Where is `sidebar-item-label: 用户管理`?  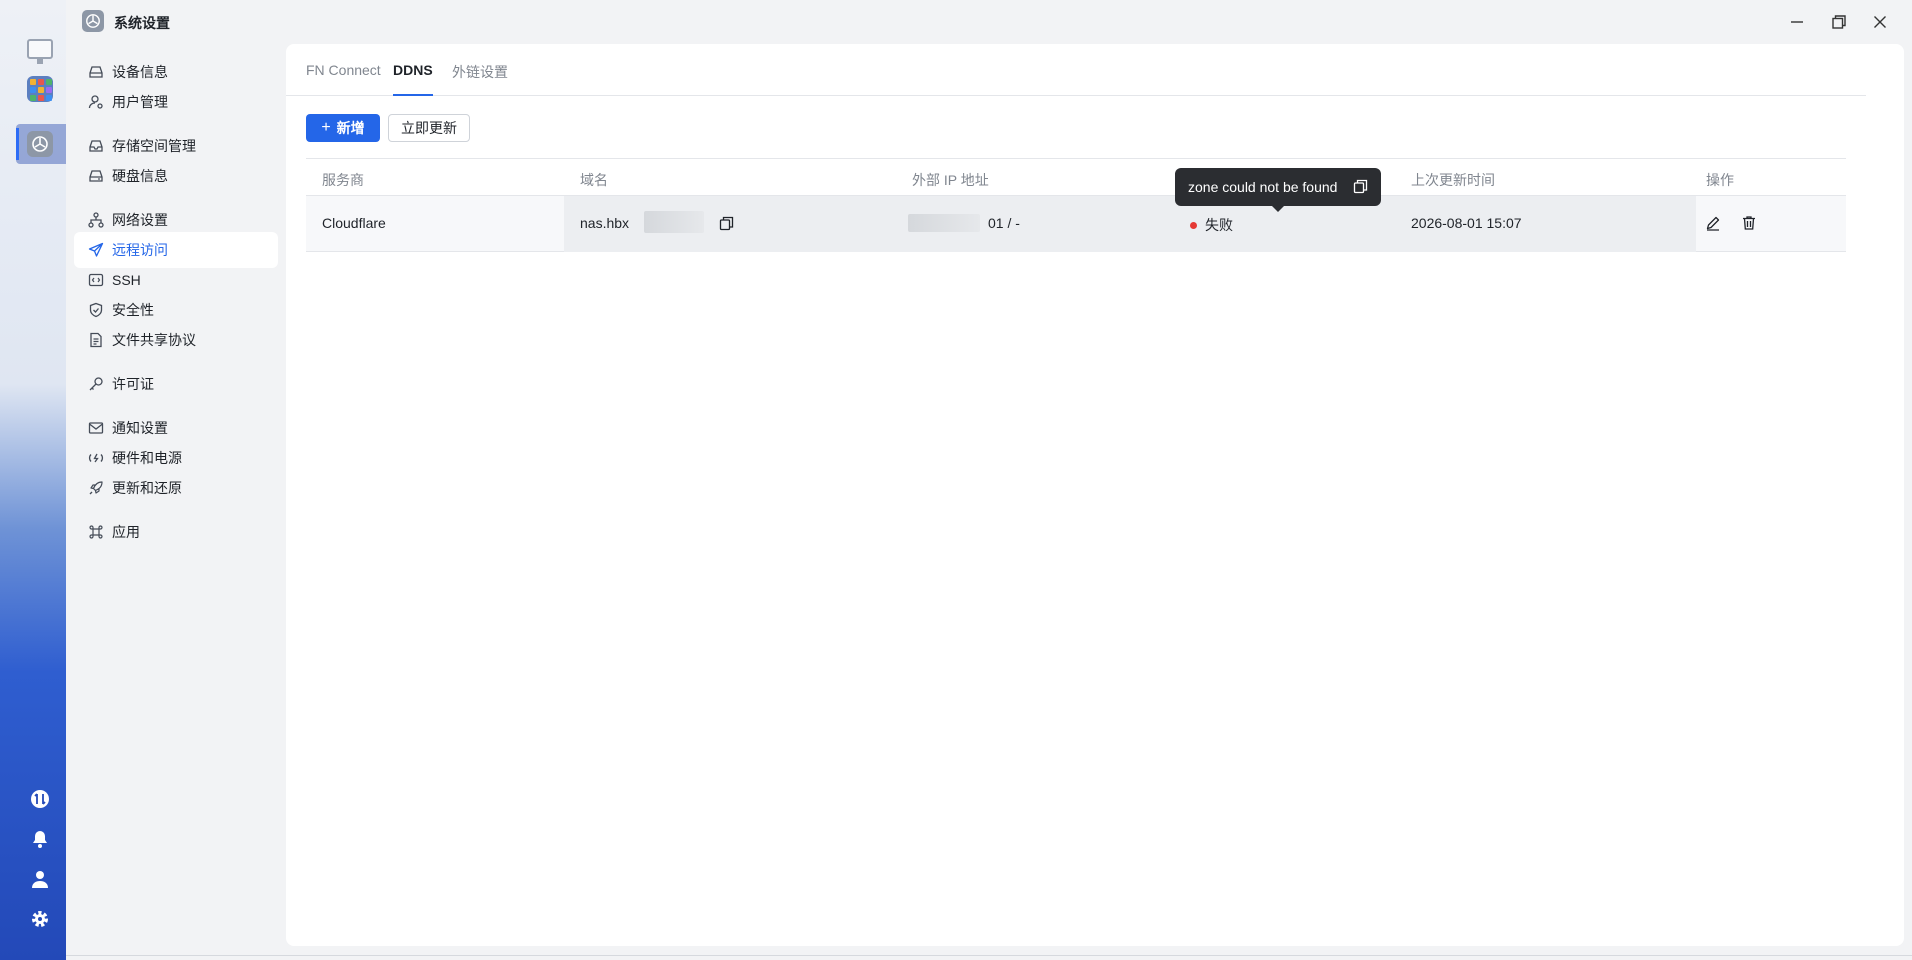
sidebar-item-label: 用户管理 is located at coordinates (140, 102).